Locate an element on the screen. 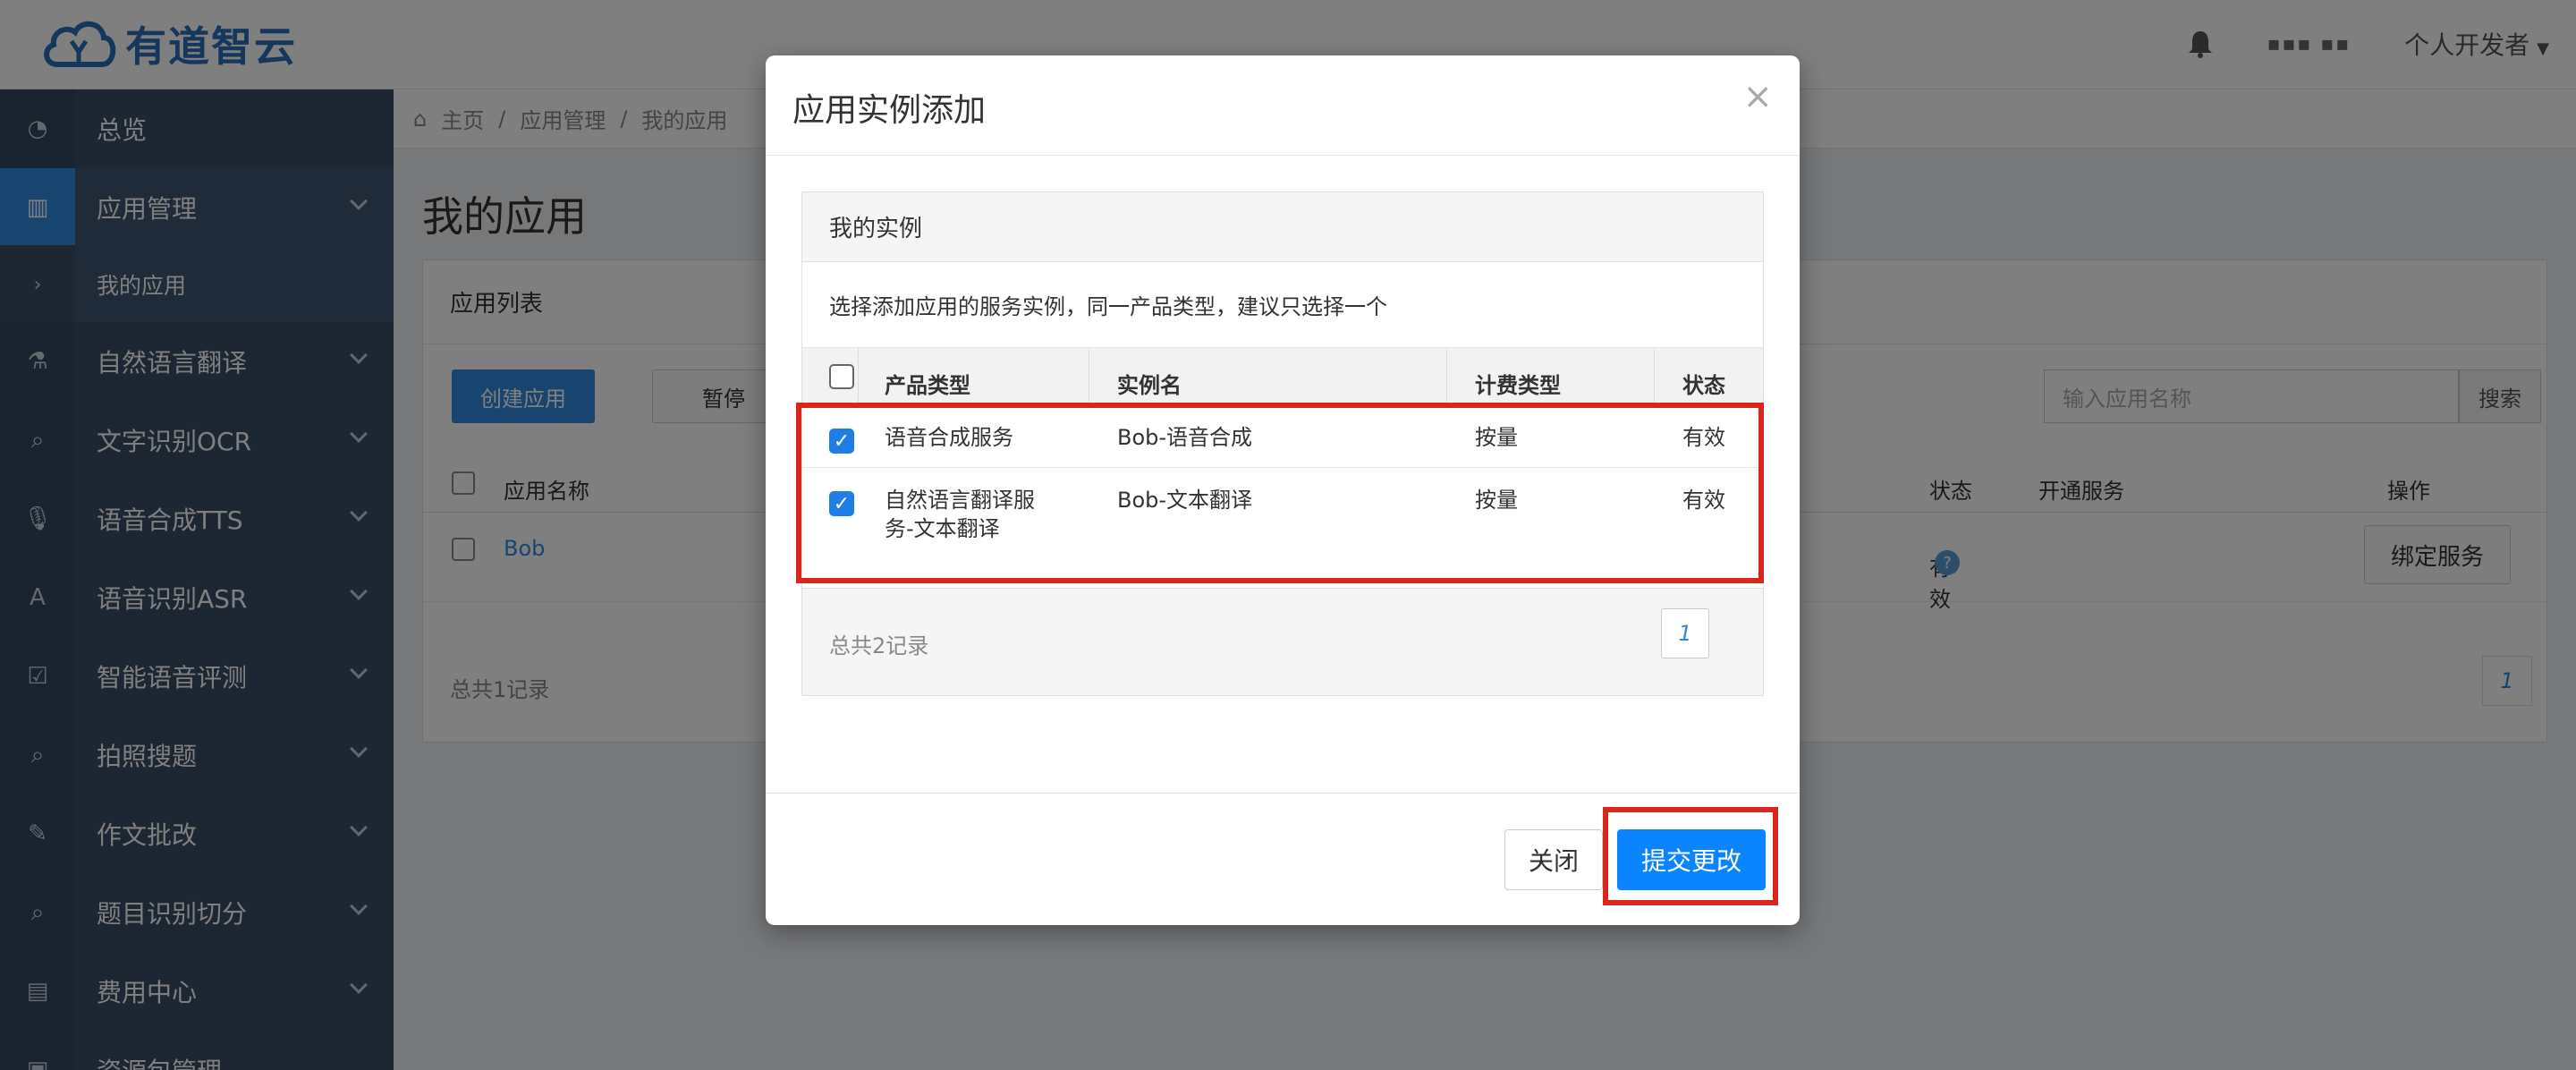 This screenshot has height=1070, width=2576. instances-panel-title: 我的实例 is located at coordinates (1282, 227).